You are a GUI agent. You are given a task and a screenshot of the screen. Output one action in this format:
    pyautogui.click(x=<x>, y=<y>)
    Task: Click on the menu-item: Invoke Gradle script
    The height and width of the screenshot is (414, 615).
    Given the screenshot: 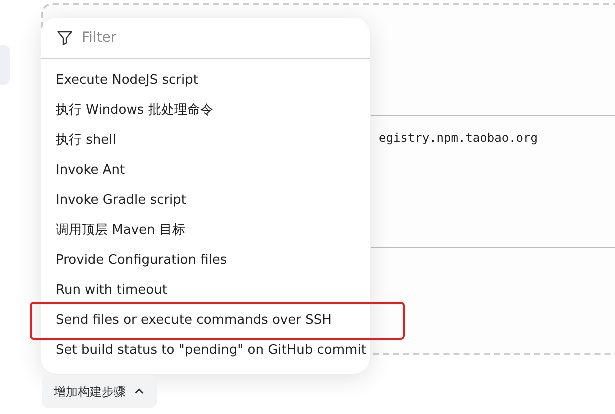 What is the action you would take?
    pyautogui.click(x=205, y=201)
    